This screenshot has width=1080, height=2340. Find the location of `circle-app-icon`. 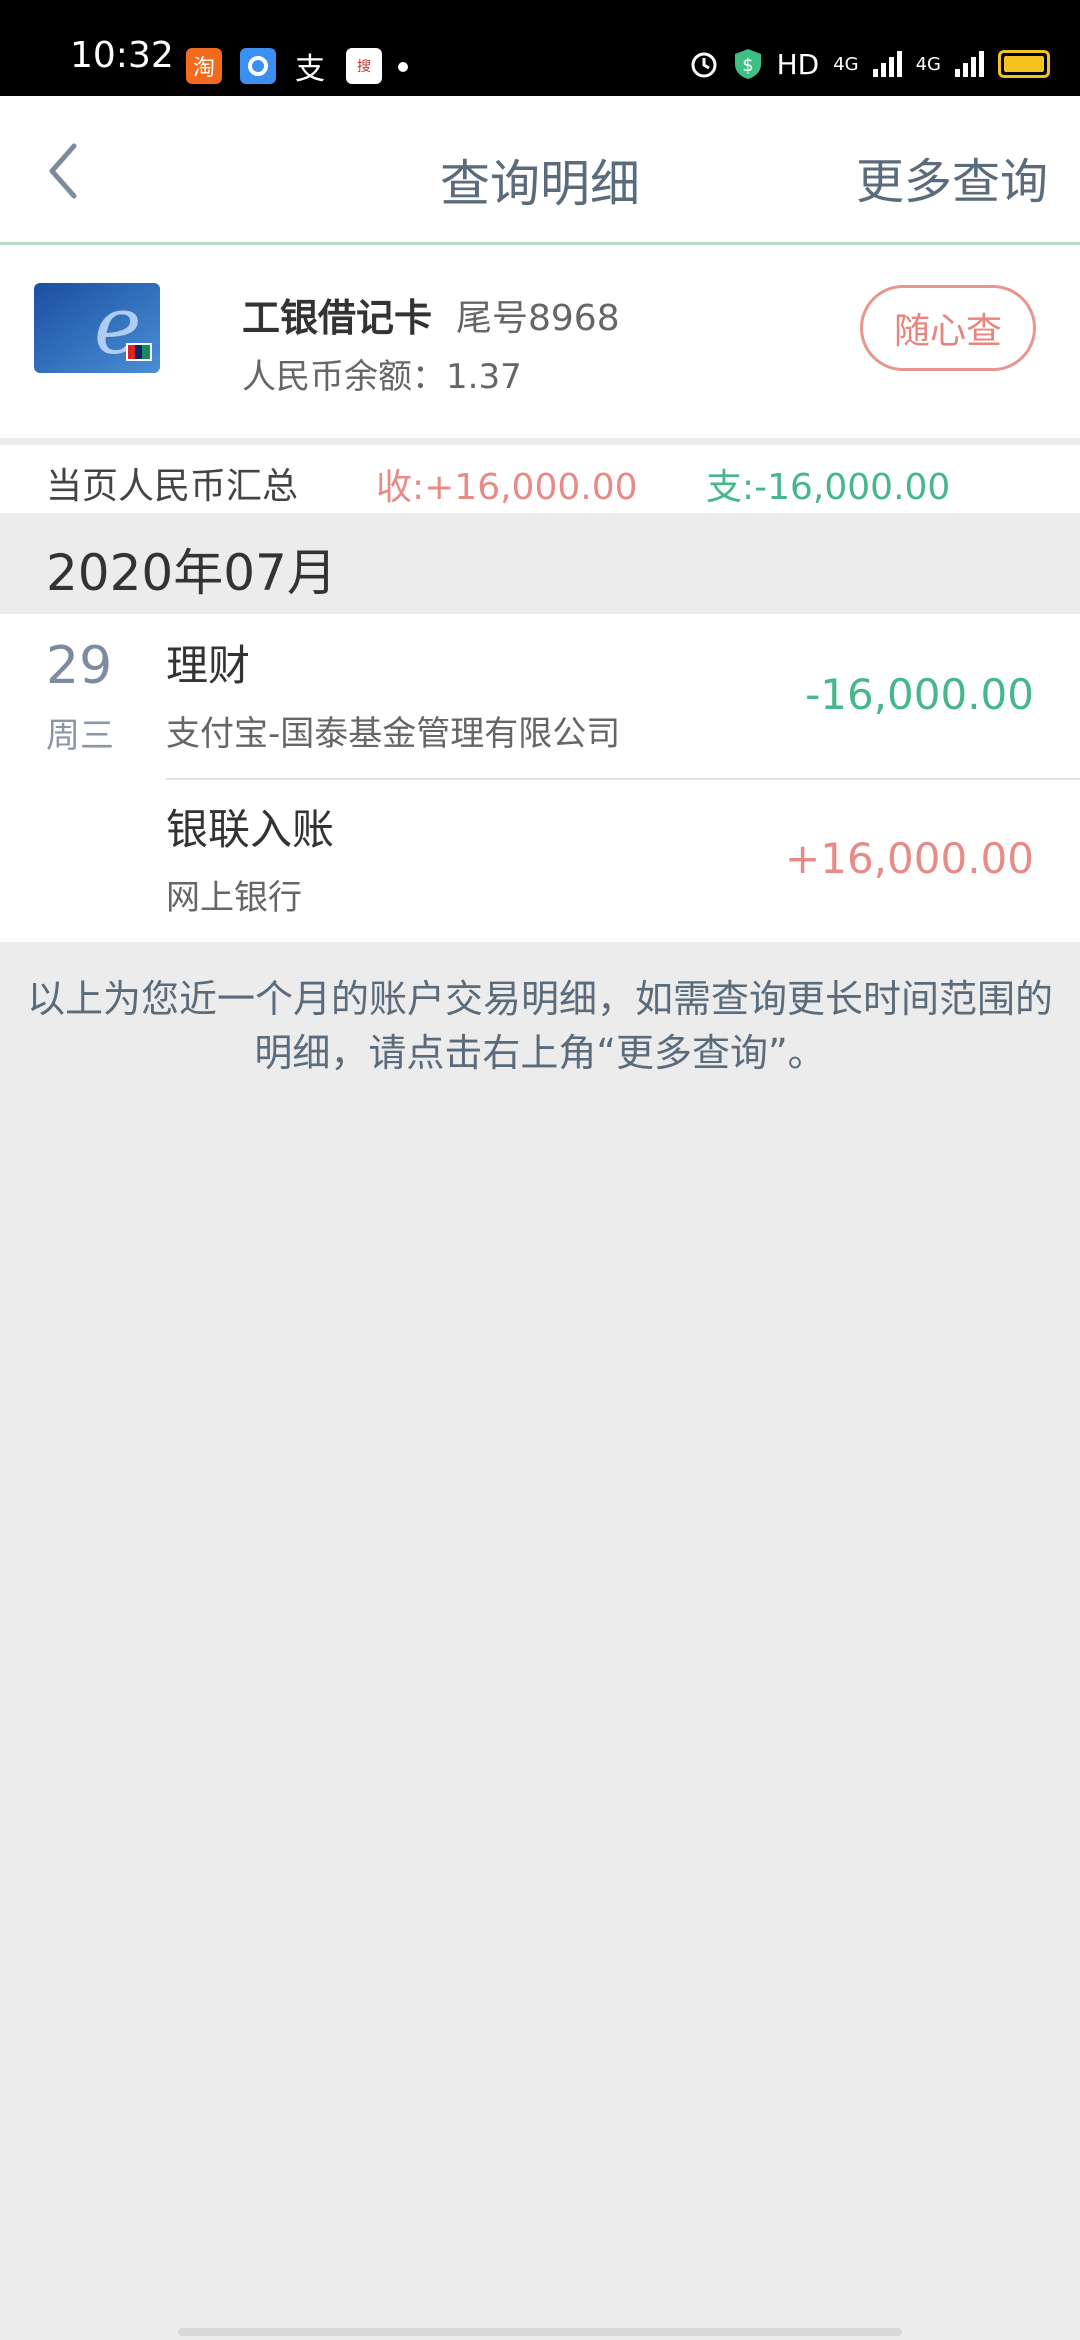

circle-app-icon is located at coordinates (258, 66).